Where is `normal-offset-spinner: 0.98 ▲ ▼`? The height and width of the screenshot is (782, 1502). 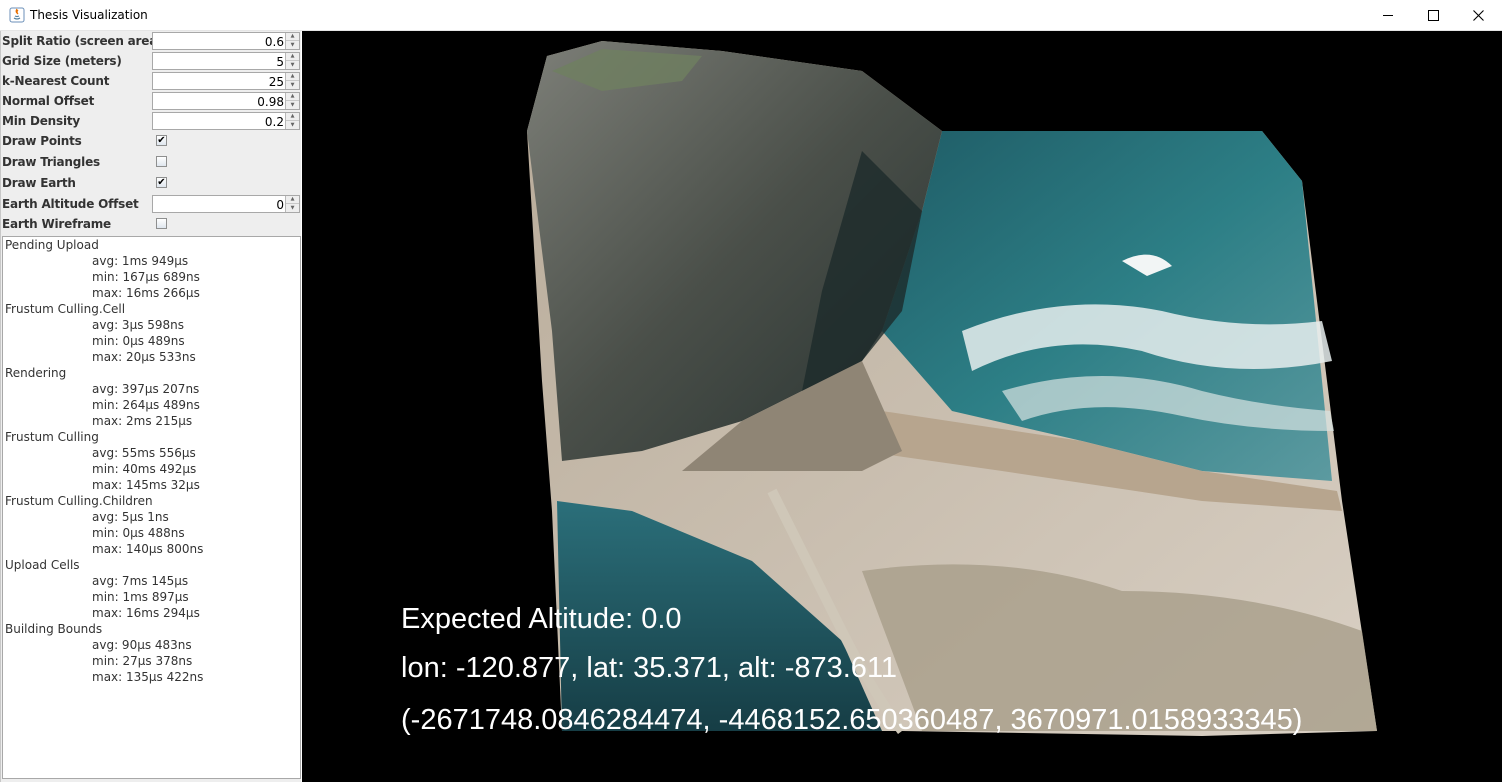
normal-offset-spinner: 0.98 ▲ ▼ is located at coordinates (226, 101).